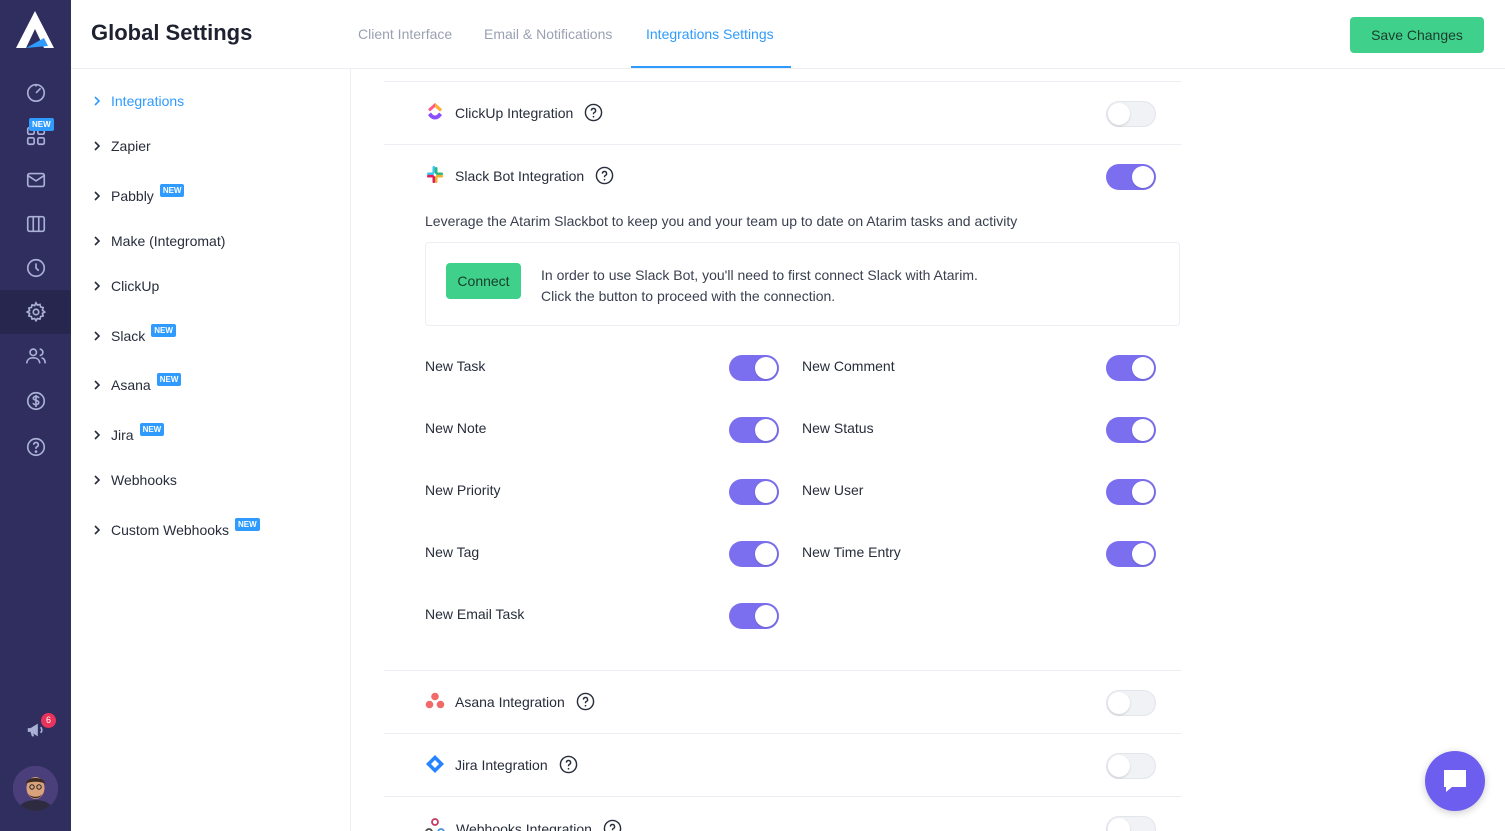 Image resolution: width=1505 pixels, height=831 pixels. Describe the element at coordinates (1131, 703) in the screenshot. I see `asana-integration-toggle` at that location.